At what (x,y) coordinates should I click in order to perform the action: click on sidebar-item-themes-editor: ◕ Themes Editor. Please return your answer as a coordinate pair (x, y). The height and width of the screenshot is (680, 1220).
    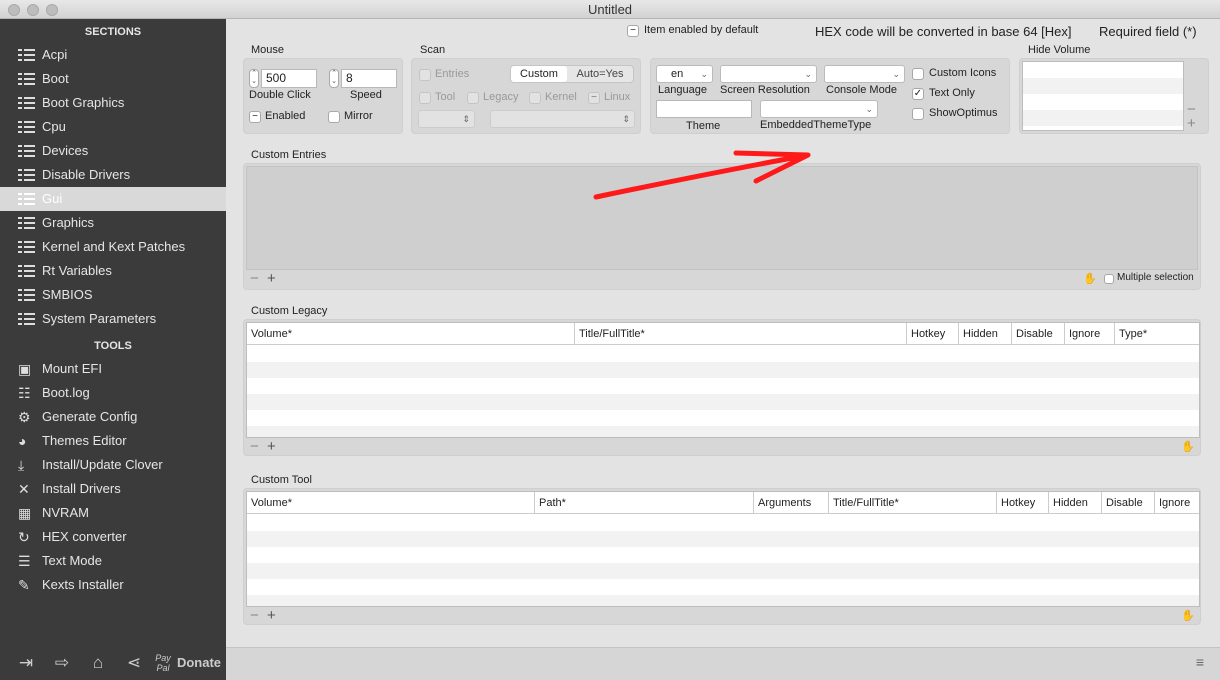
    Looking at the image, I should click on (113, 441).